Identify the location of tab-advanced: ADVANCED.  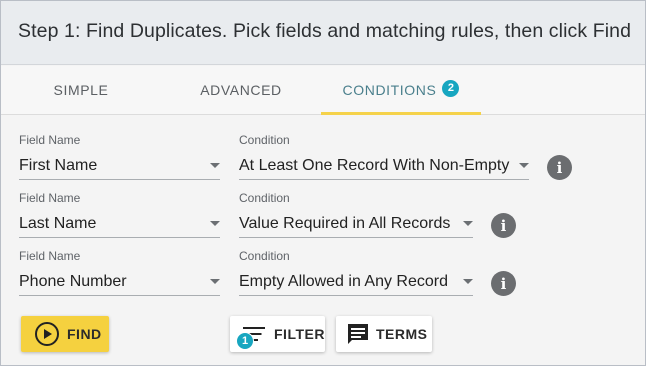
(241, 90).